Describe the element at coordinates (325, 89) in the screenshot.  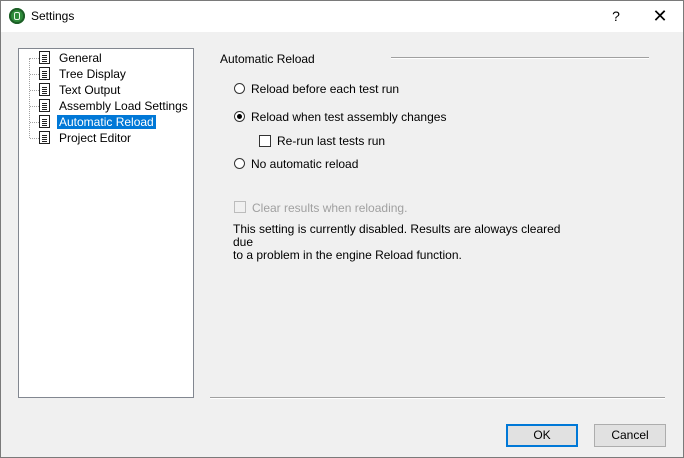
I see `reload-before-label: Reload before each test run` at that location.